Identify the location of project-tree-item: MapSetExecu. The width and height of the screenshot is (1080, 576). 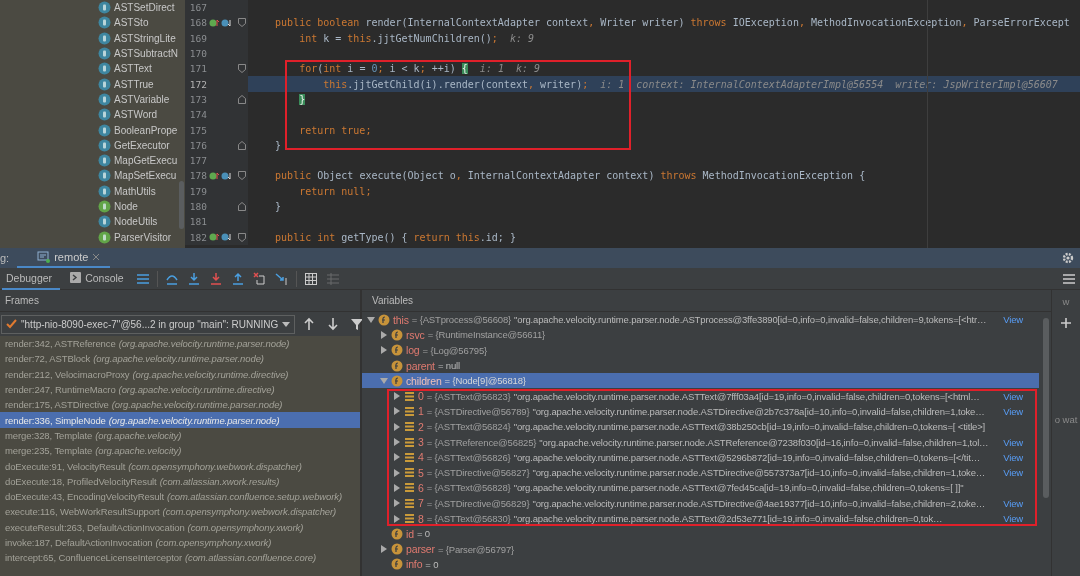
(138, 176).